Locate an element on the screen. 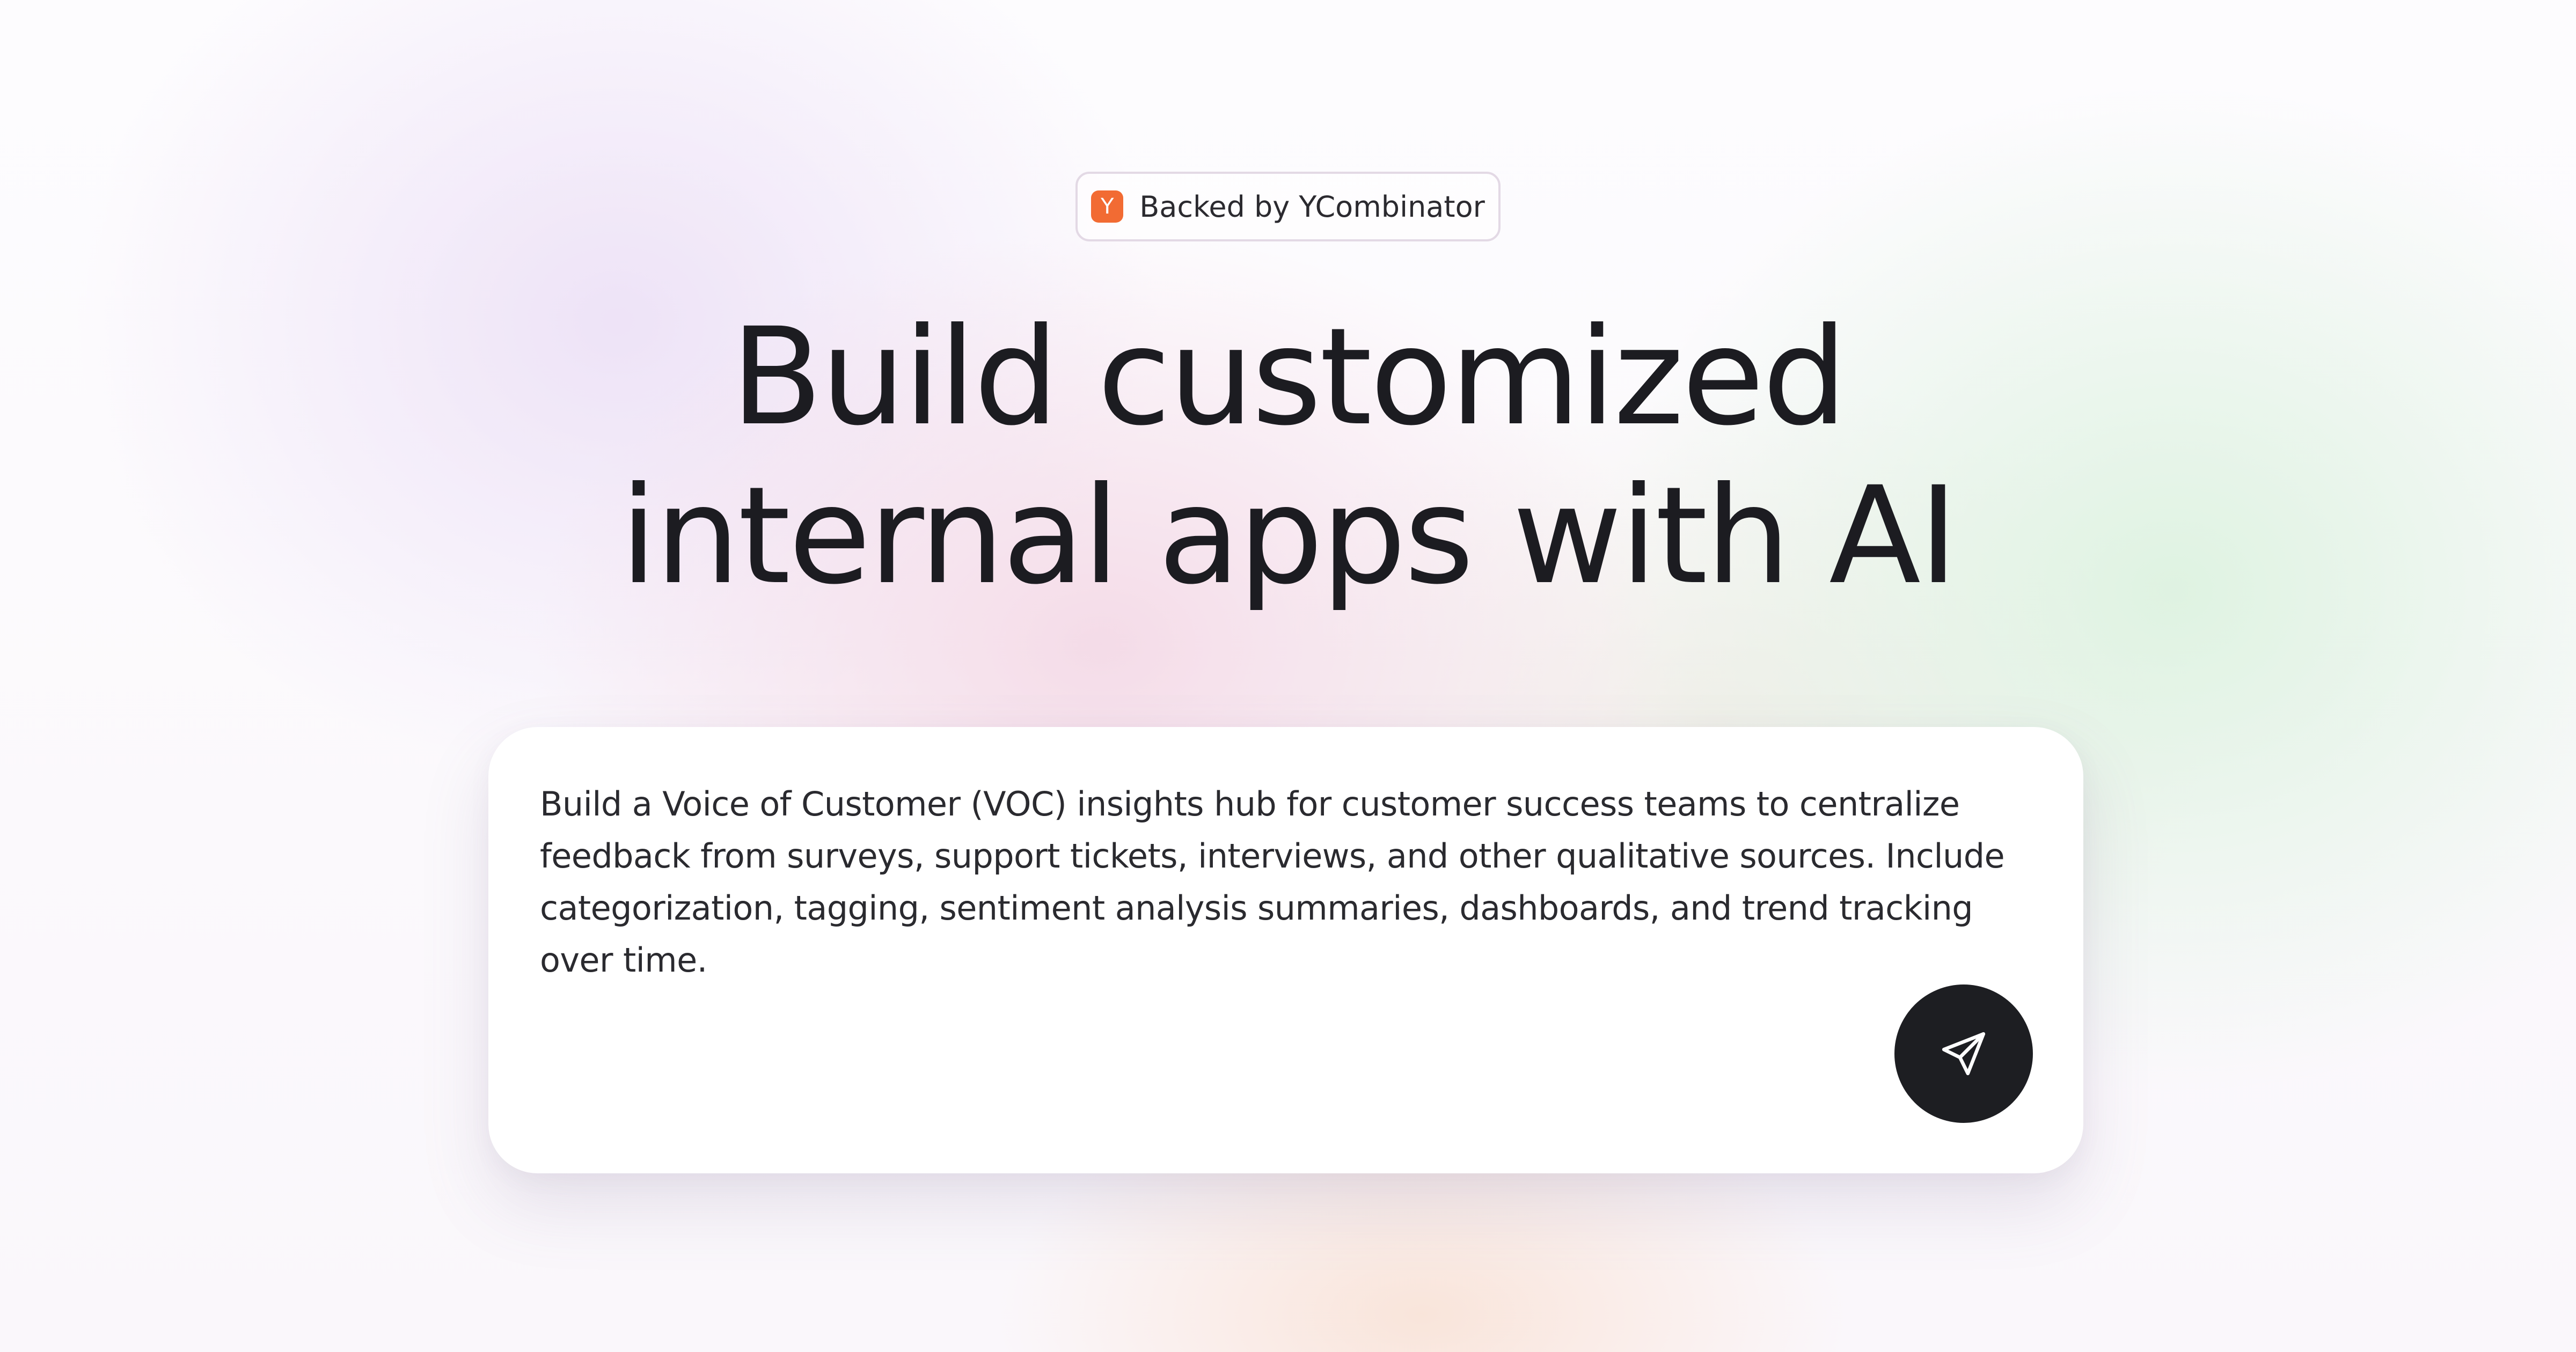 The width and height of the screenshot is (2576, 1352). ycombinator-logo-icon: Y is located at coordinates (1107, 206).